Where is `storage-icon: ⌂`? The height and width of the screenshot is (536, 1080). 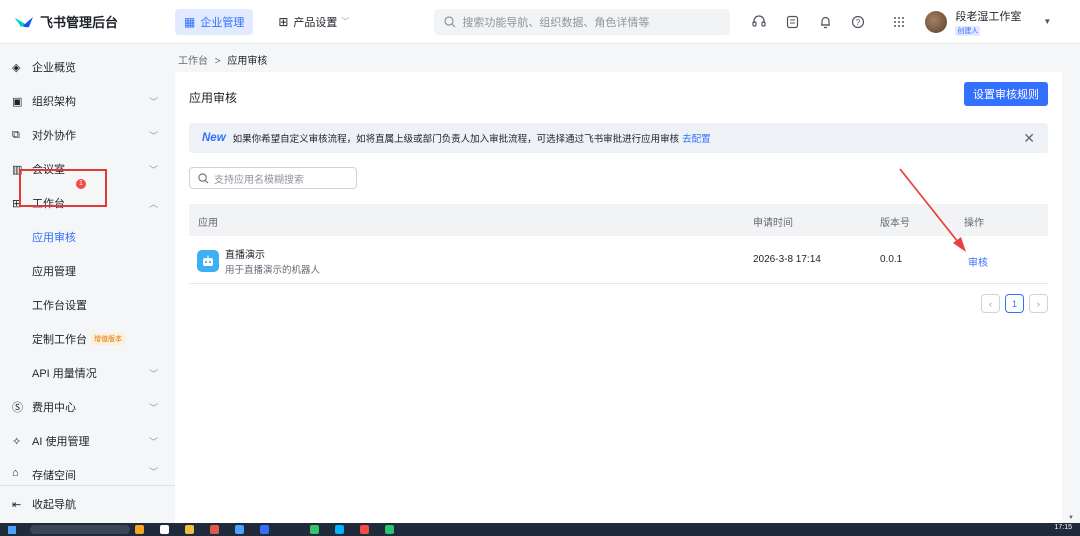 storage-icon: ⌂ is located at coordinates (15, 473).